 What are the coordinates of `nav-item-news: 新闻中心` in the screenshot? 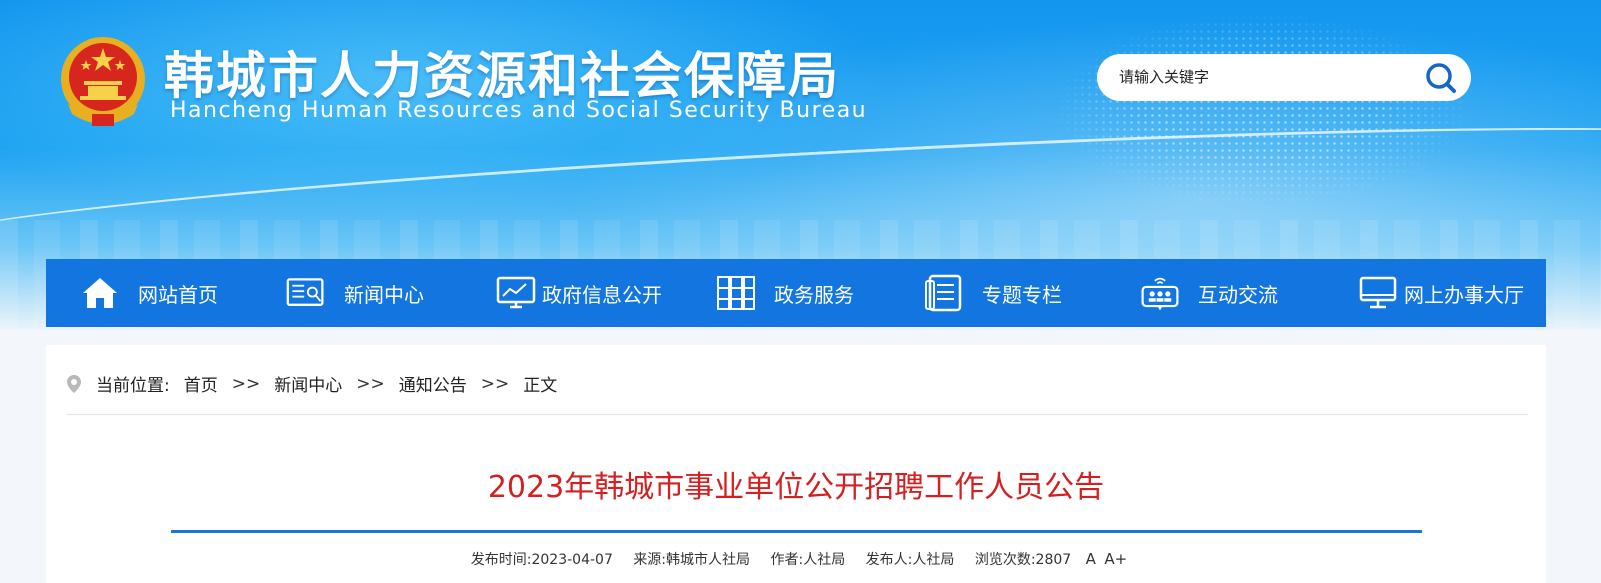 It's located at (355, 293).